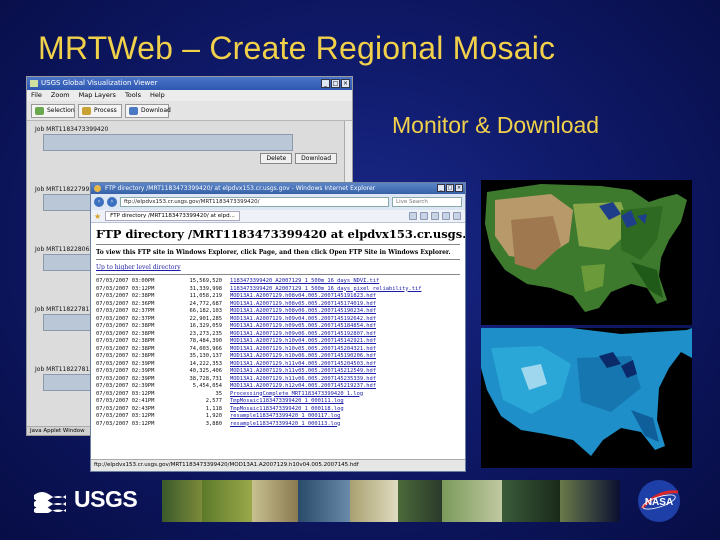 The image size is (720, 540). I want to click on forward-icon: ›, so click(112, 202).